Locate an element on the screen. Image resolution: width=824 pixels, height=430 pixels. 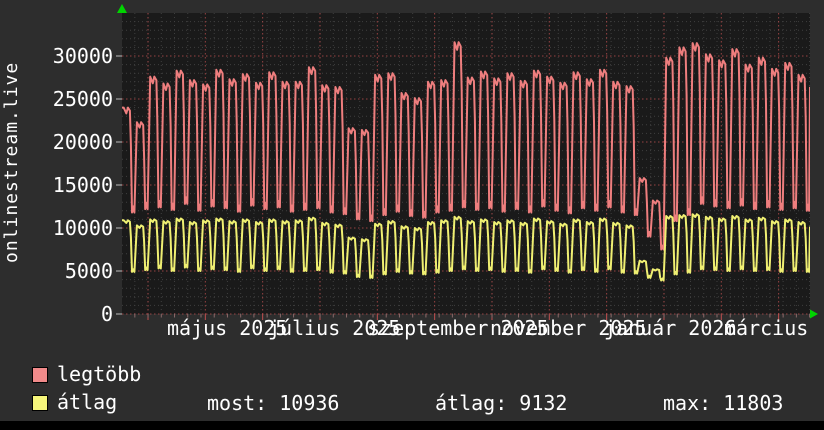
y-tick-label: 10000 is located at coordinates (82, 228).